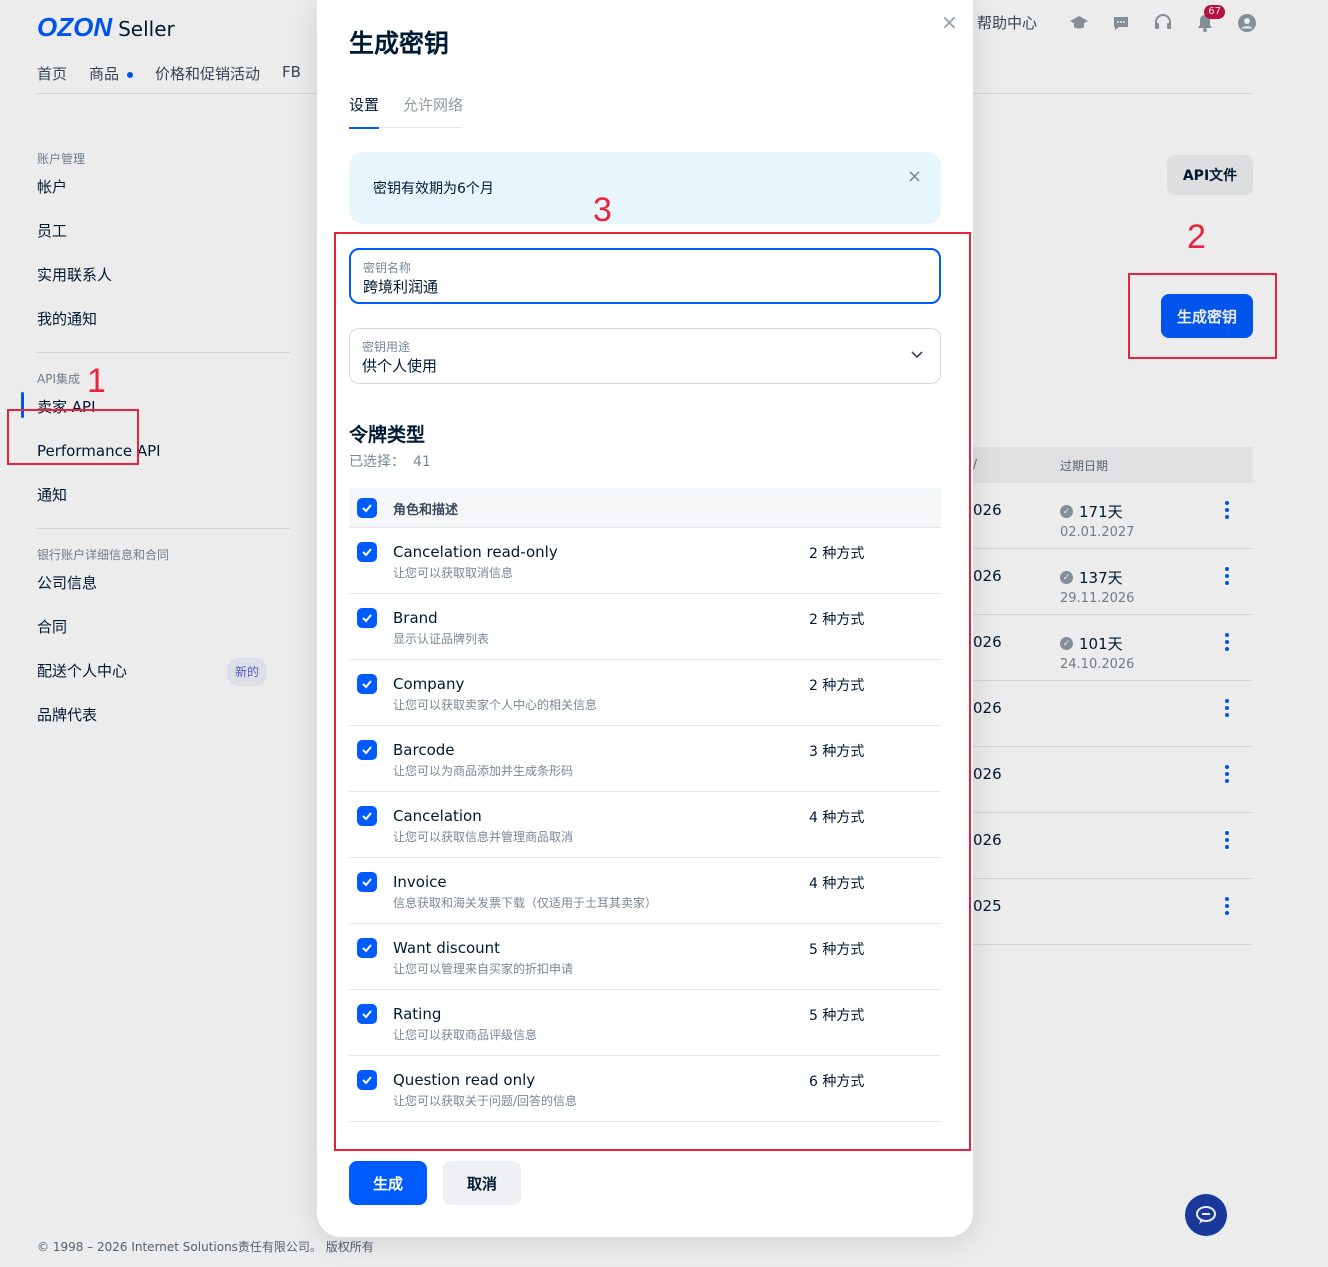 The height and width of the screenshot is (1267, 1328). What do you see at coordinates (364, 111) in the screenshot?
I see `tab-settings: 设置` at bounding box center [364, 111].